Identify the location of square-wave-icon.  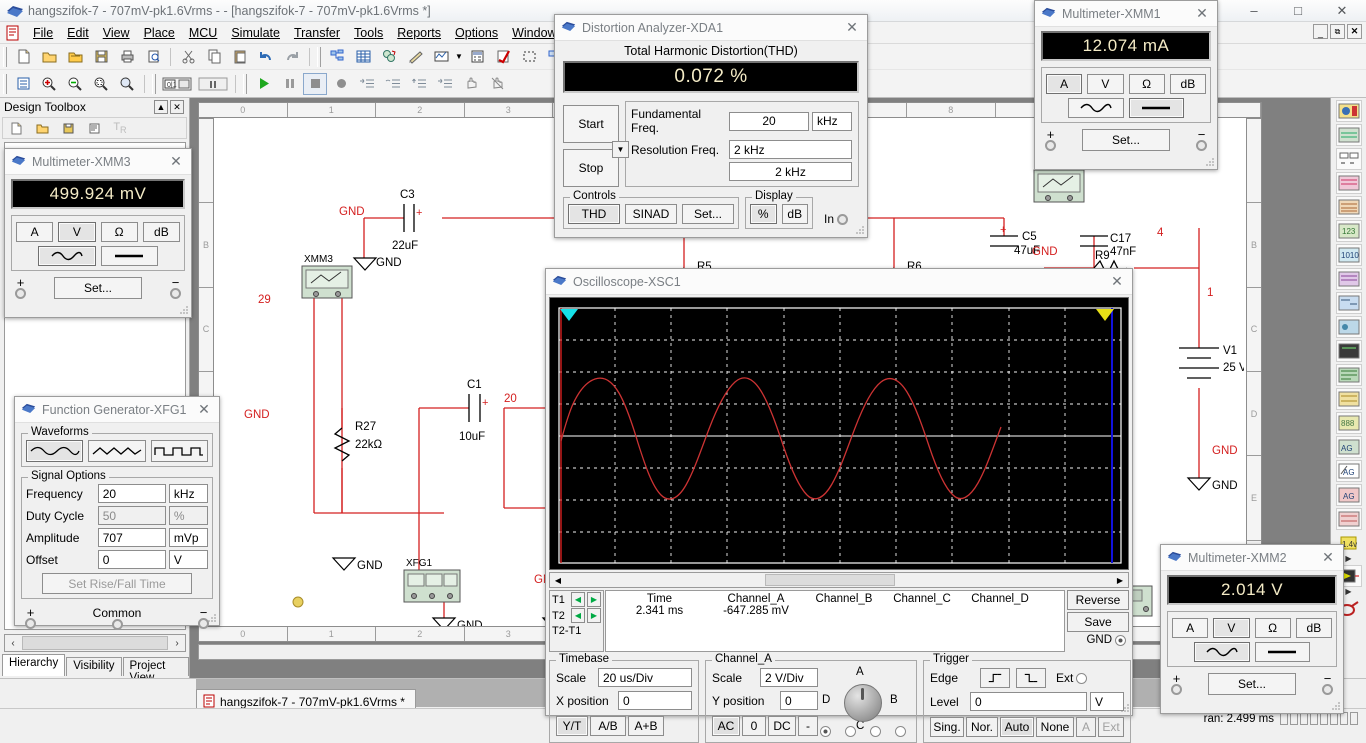
(179, 451).